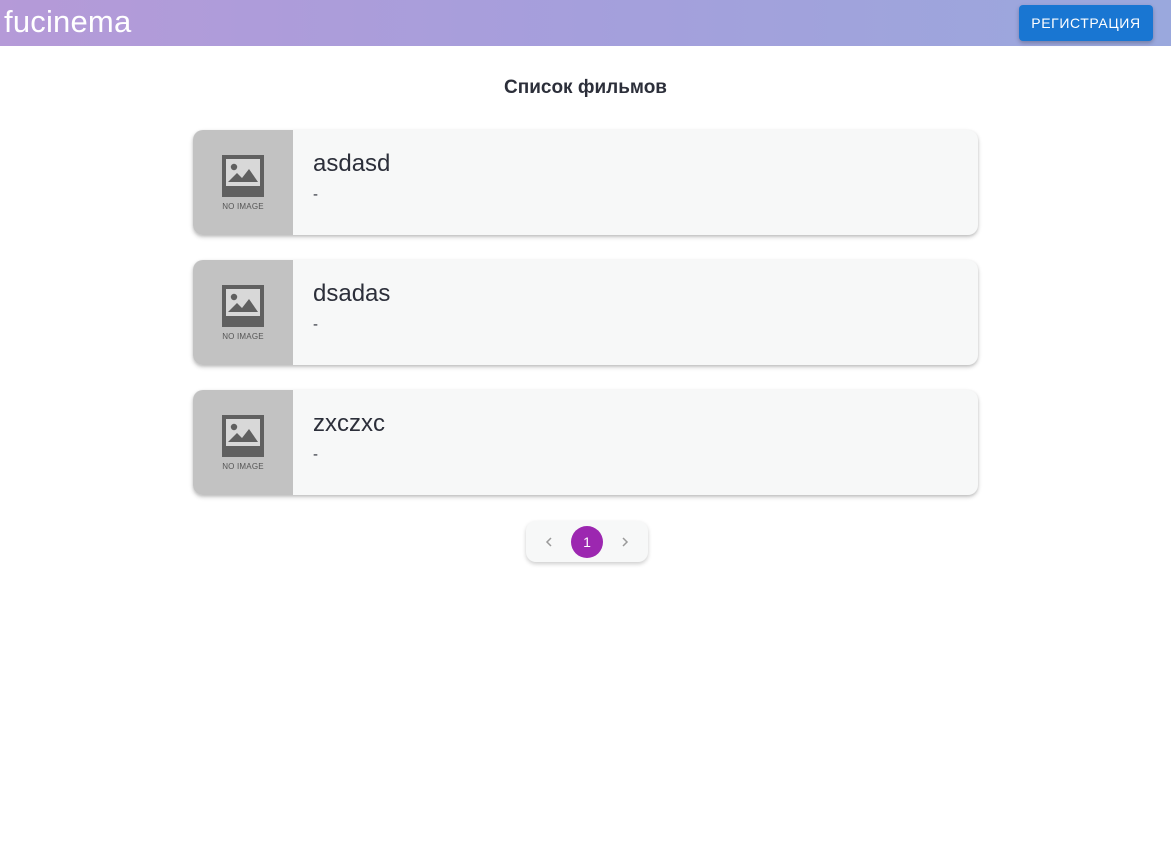 This screenshot has height=845, width=1171. Describe the element at coordinates (585, 87) in the screenshot. I see `page-title: Список фильмов` at that location.